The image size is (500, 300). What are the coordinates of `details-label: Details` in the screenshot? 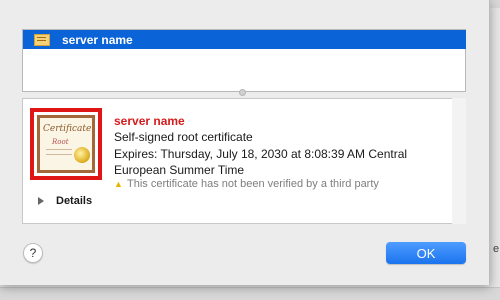 It's located at (74, 201).